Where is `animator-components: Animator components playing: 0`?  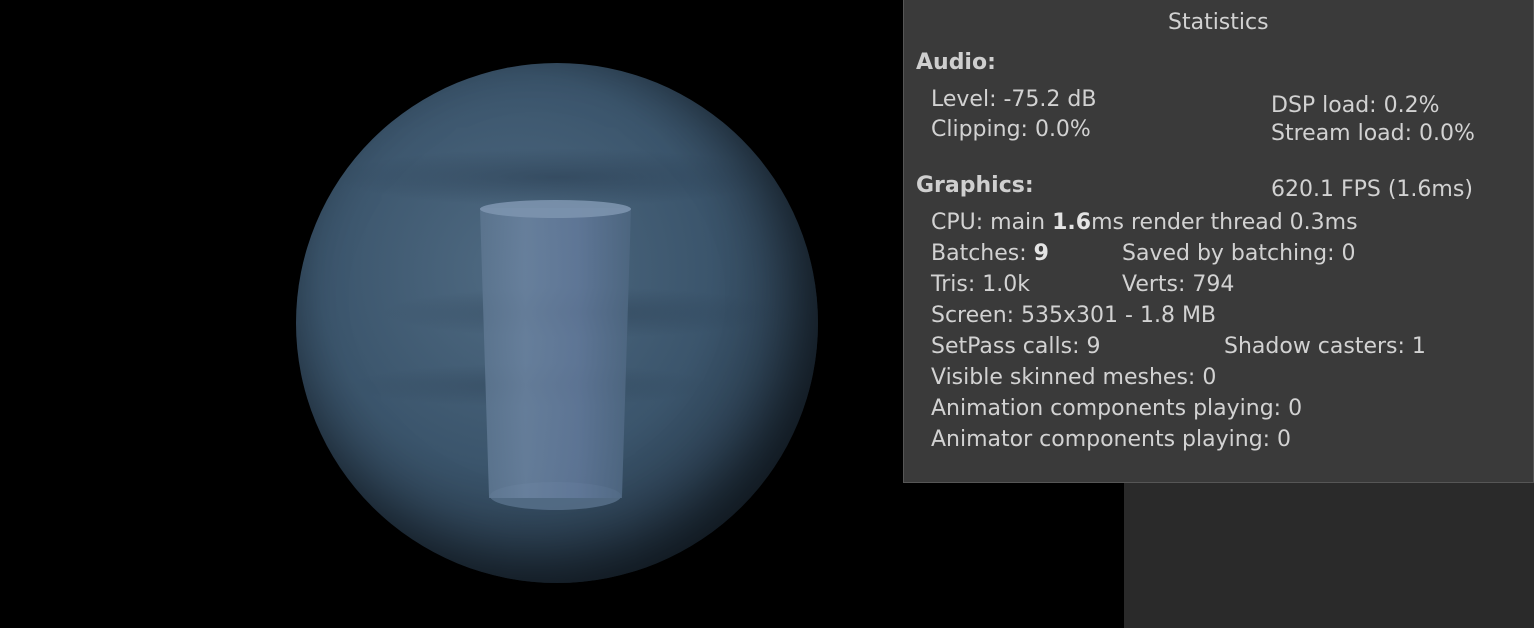
animator-components: Animator components playing: 0 is located at coordinates (1111, 439).